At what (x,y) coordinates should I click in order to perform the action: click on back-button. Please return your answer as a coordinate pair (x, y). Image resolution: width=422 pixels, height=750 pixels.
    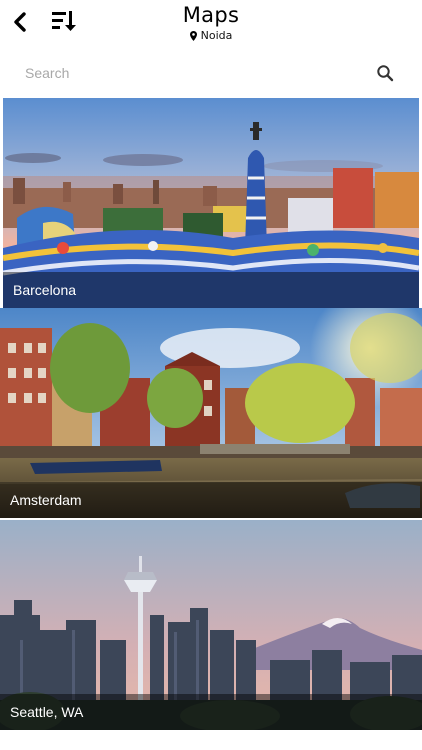
    Looking at the image, I should click on (20, 22).